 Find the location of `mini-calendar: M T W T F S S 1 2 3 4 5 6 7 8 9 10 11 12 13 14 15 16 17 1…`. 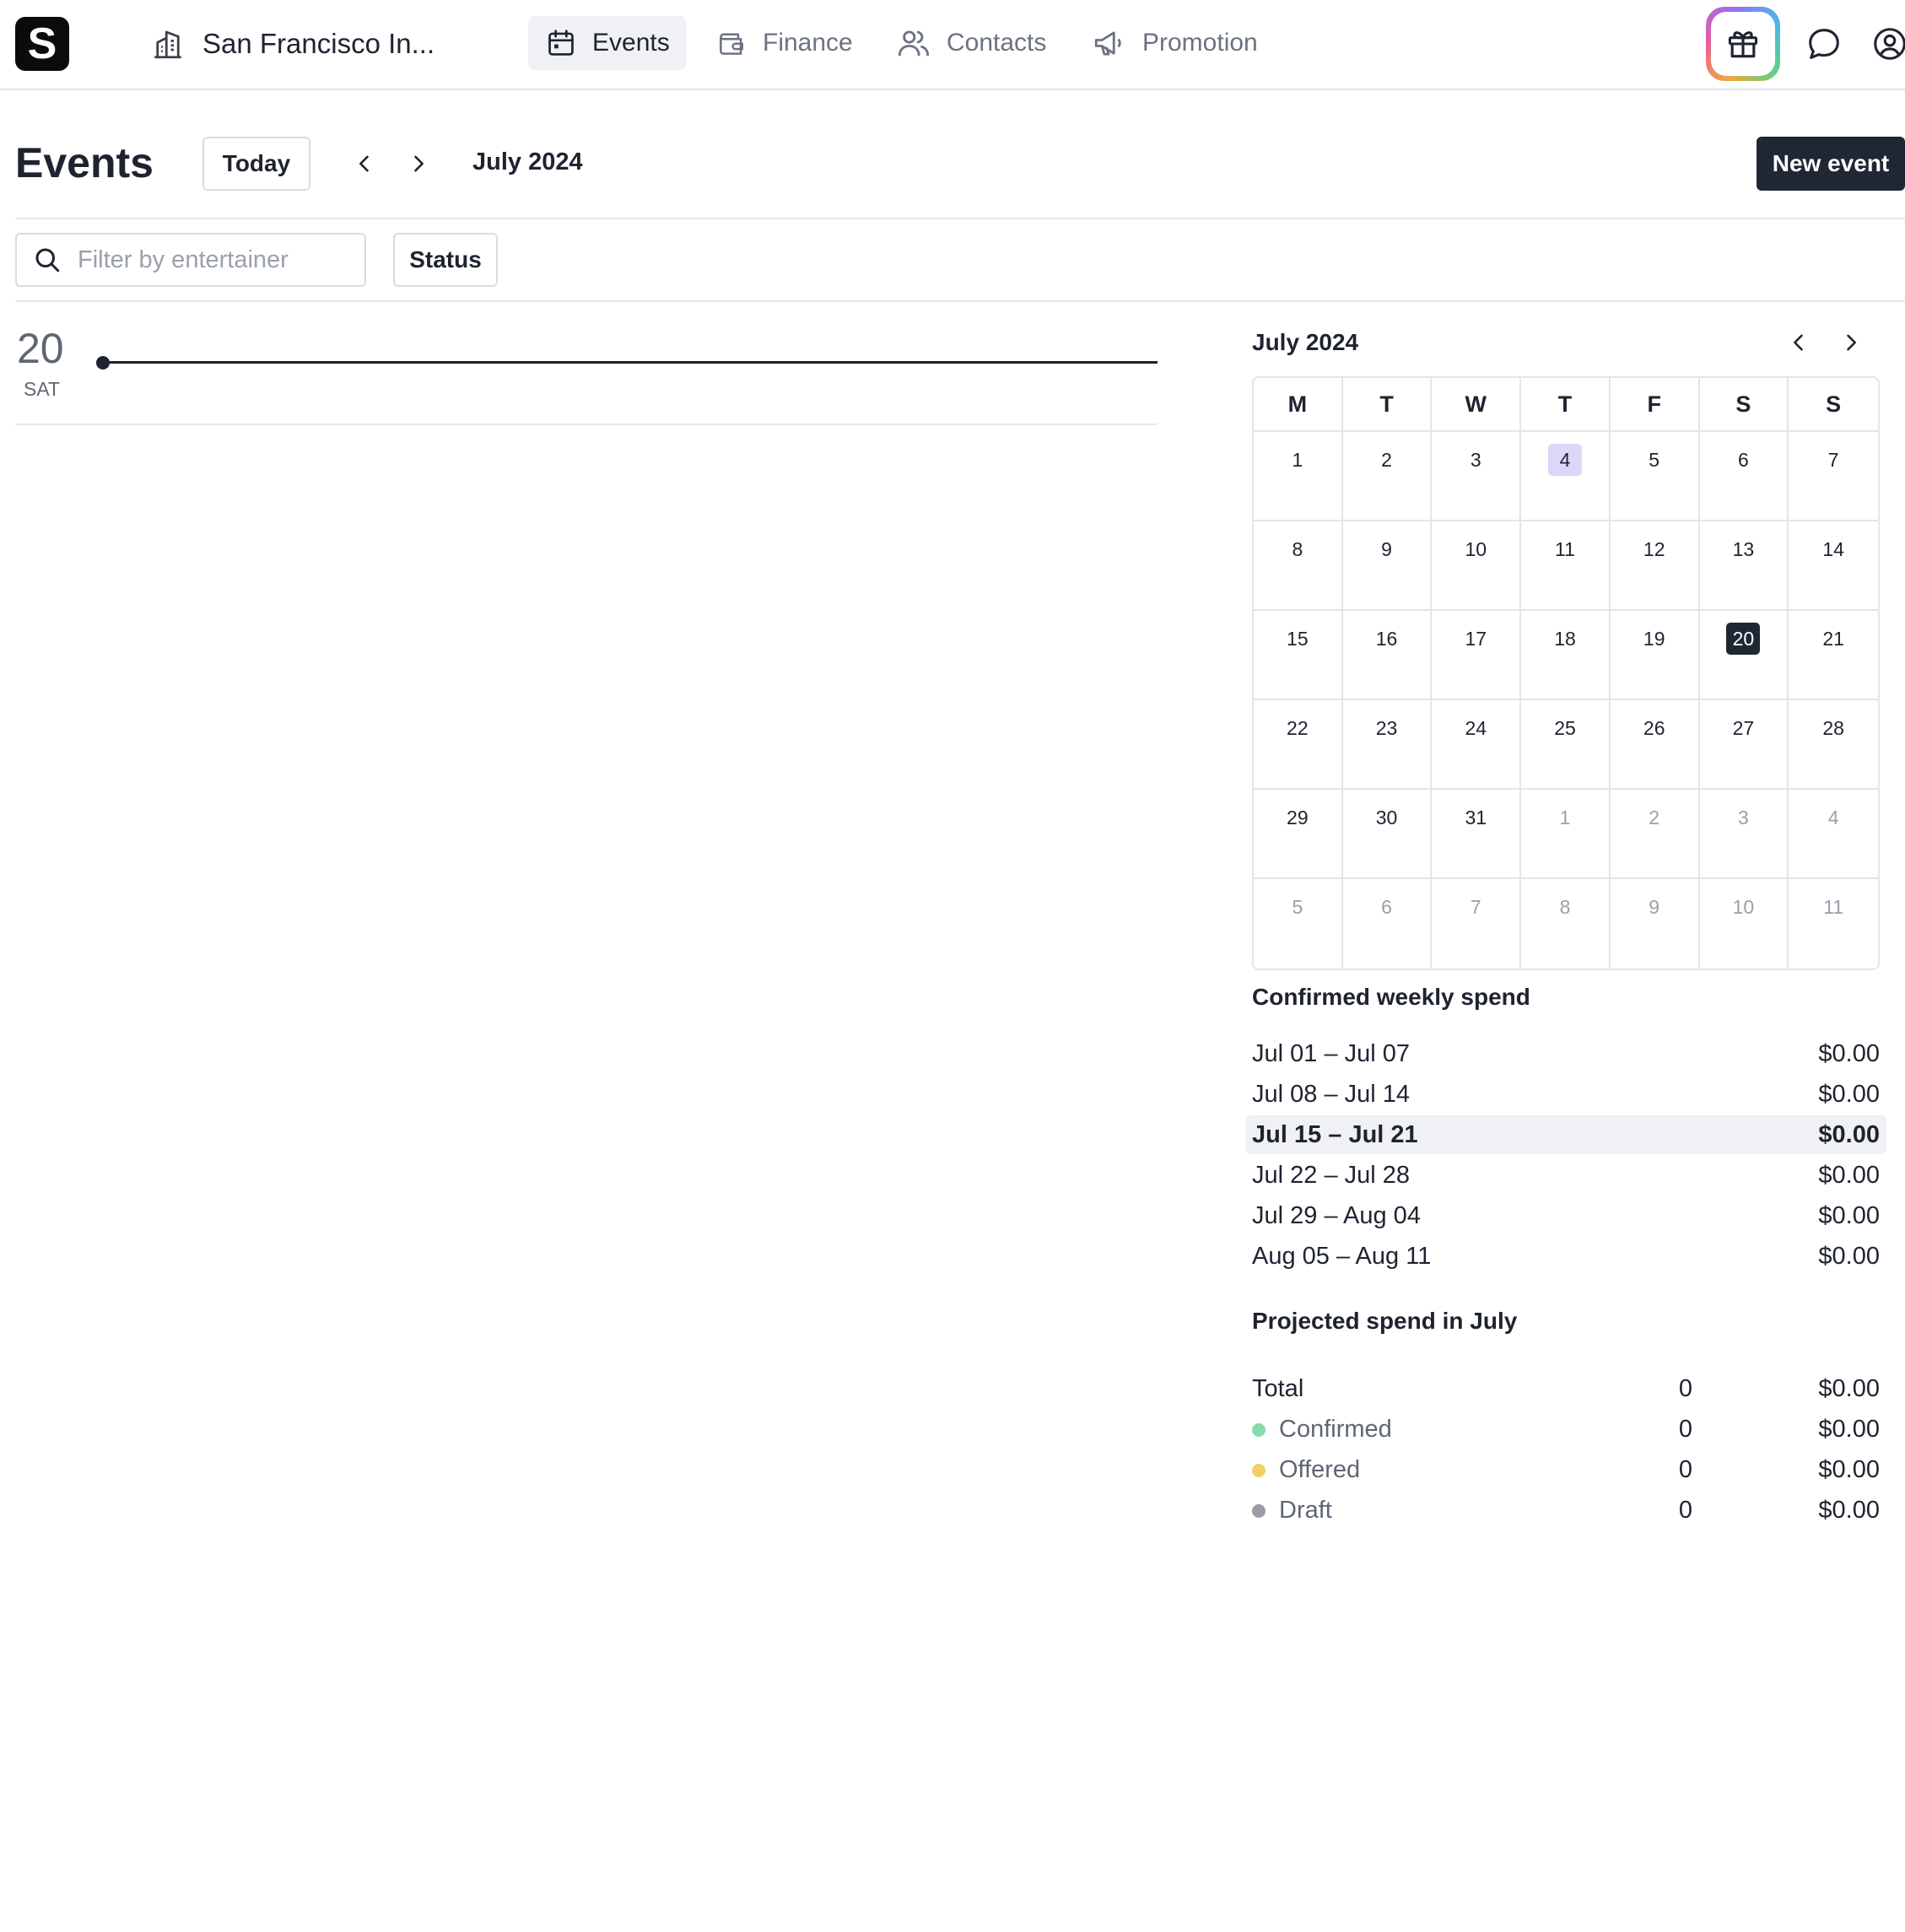

mini-calendar: M T W T F S S 1 2 3 4 5 6 7 8 9 10 11 12 13 14 15 16 17 1… is located at coordinates (1566, 673).